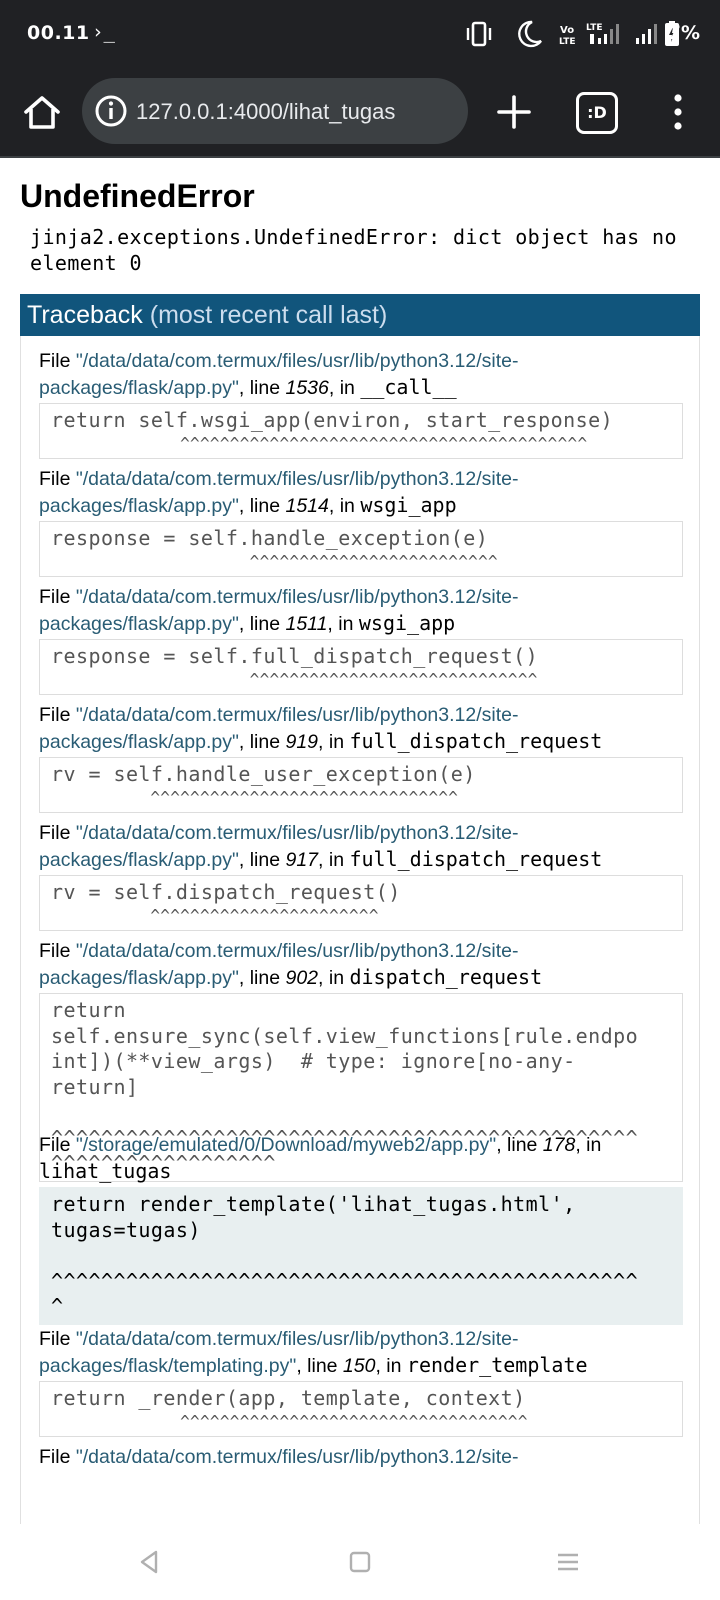  I want to click on moon-icon, so click(530, 34).